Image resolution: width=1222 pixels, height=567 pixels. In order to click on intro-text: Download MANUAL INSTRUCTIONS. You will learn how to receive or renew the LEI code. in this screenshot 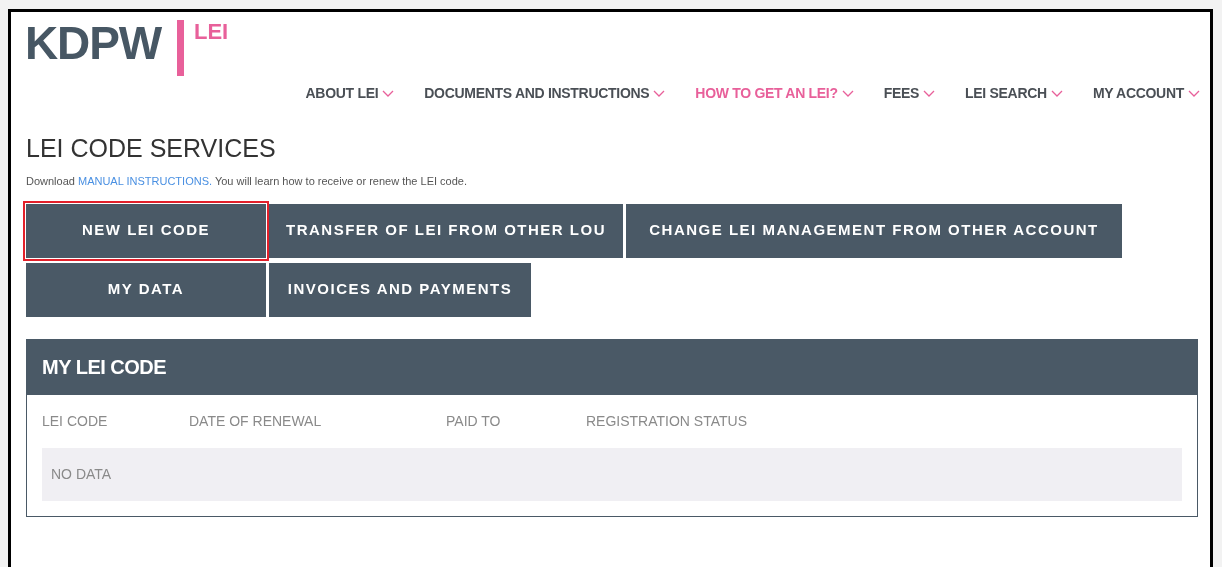, I will do `click(247, 181)`.